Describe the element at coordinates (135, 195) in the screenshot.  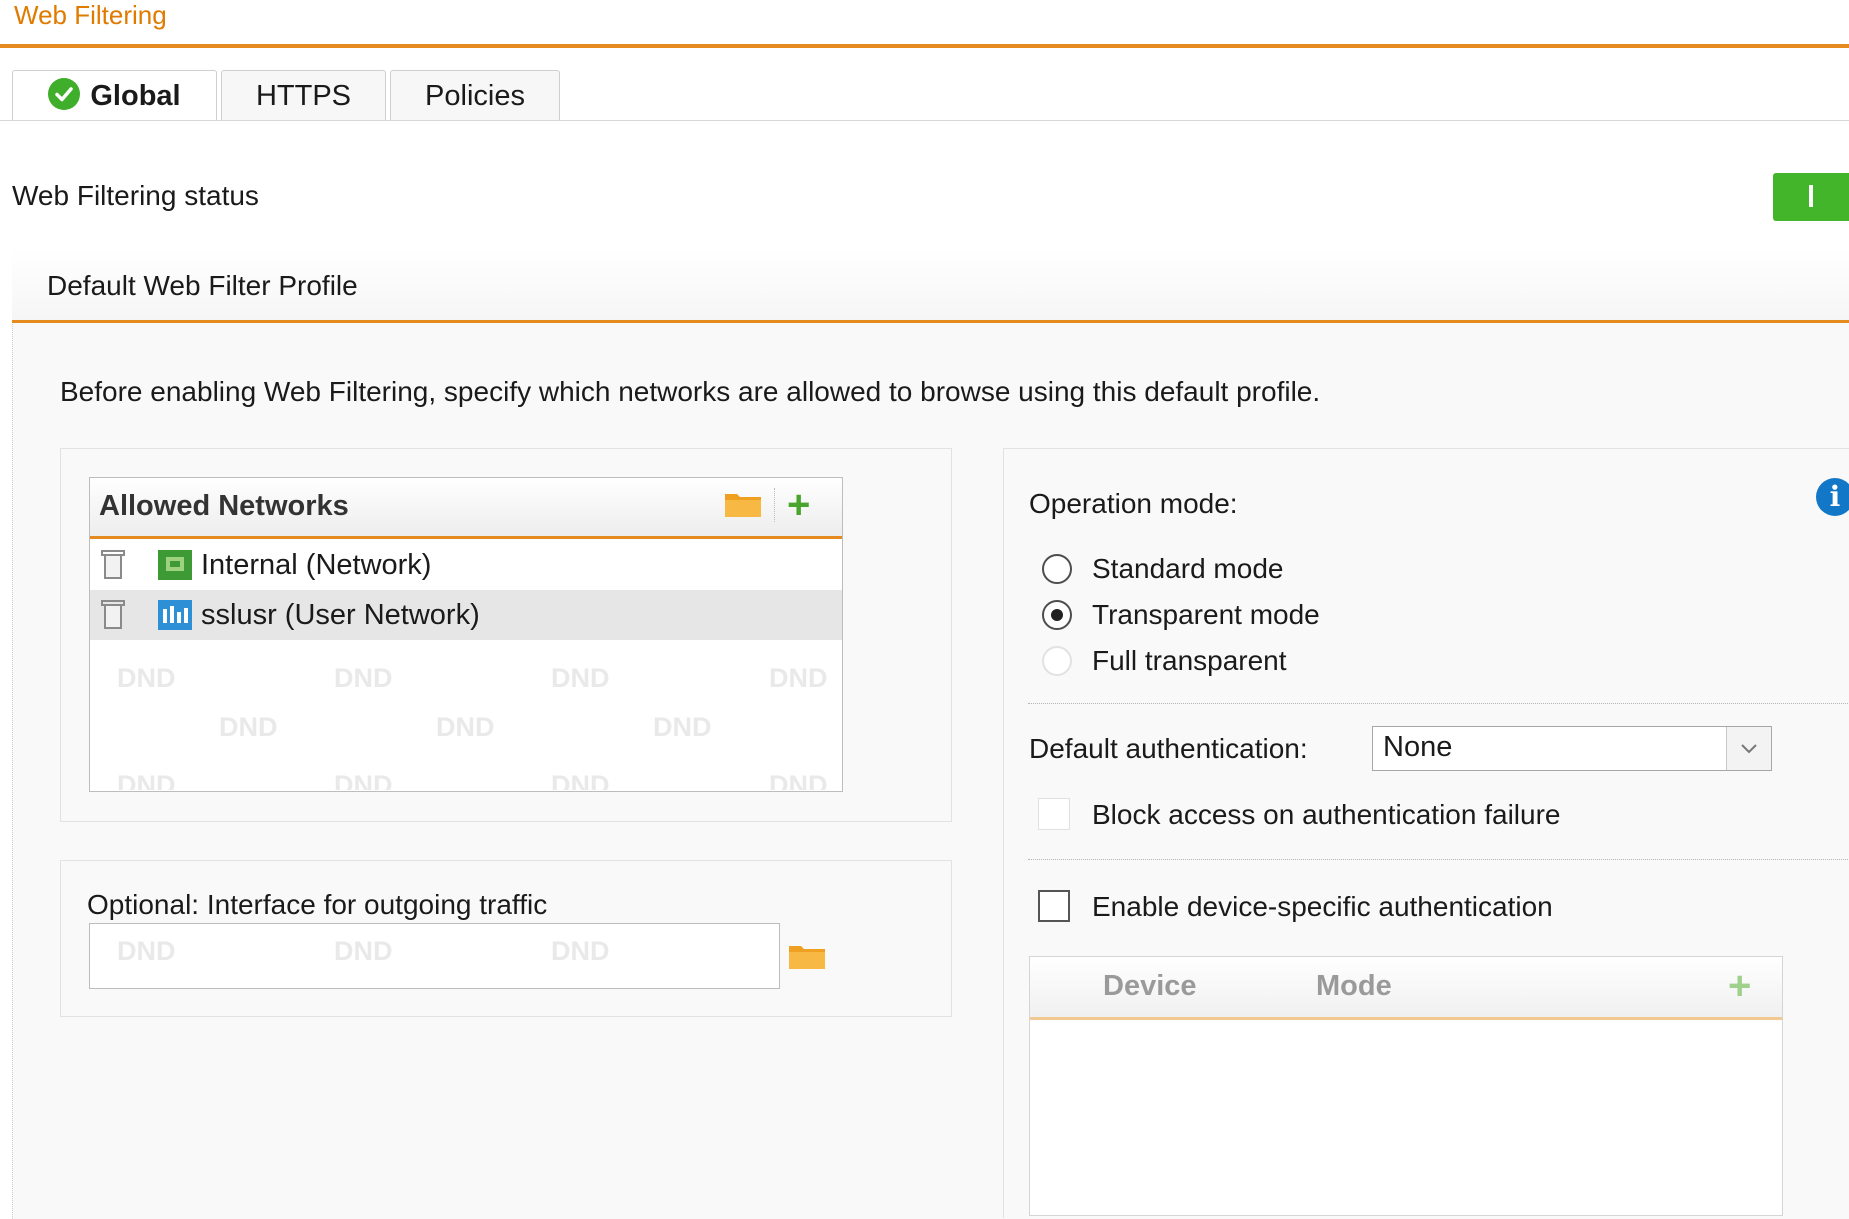
I see `web-filtering-status-label: Web Filtering status` at that location.